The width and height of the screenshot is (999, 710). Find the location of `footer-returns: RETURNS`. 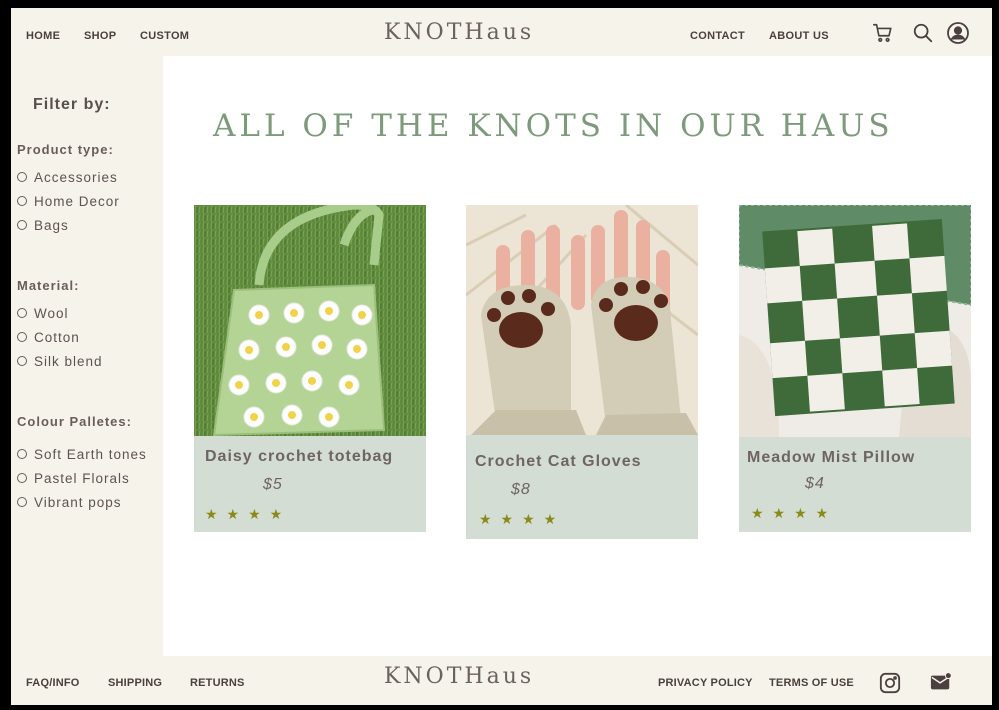

footer-returns: RETURNS is located at coordinates (217, 683).